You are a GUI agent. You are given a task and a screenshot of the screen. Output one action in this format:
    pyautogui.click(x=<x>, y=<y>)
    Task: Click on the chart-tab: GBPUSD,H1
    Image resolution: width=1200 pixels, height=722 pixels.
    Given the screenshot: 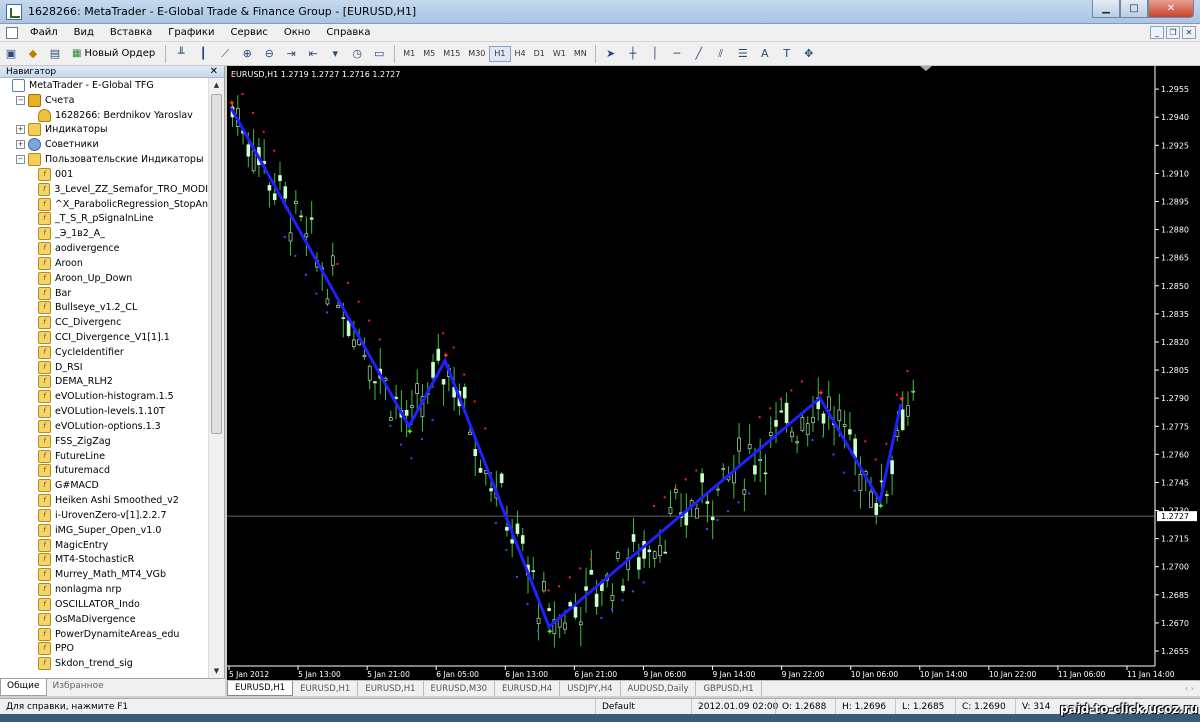 What is the action you would take?
    pyautogui.click(x=729, y=688)
    